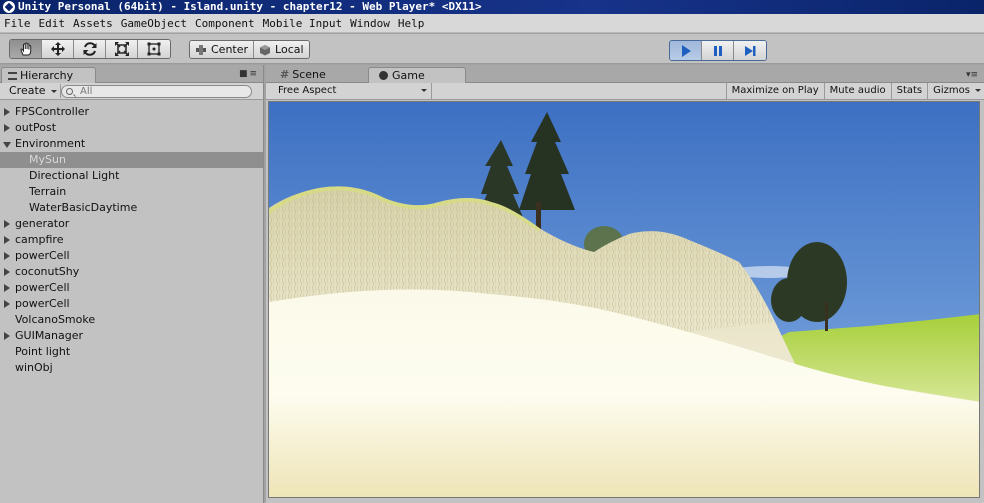 This screenshot has width=984, height=503. I want to click on pivot-local-button: Local, so click(281, 49).